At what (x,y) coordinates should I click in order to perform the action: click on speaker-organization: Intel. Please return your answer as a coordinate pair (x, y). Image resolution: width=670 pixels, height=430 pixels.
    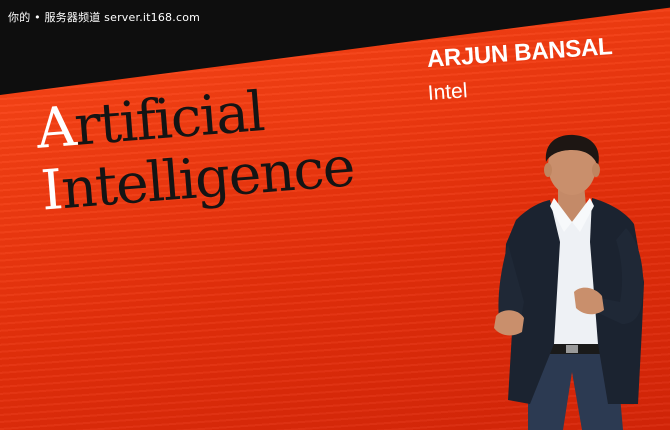
    Looking at the image, I should click on (448, 92).